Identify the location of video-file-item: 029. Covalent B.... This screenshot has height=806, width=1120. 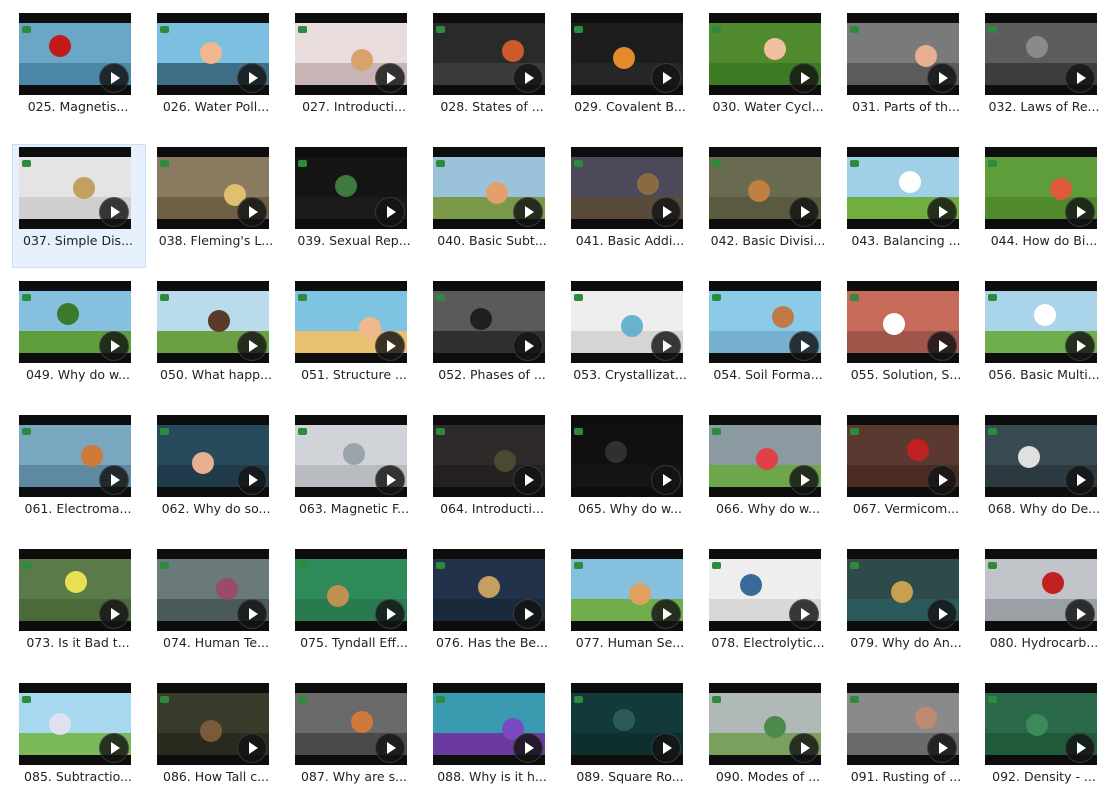
(631, 72).